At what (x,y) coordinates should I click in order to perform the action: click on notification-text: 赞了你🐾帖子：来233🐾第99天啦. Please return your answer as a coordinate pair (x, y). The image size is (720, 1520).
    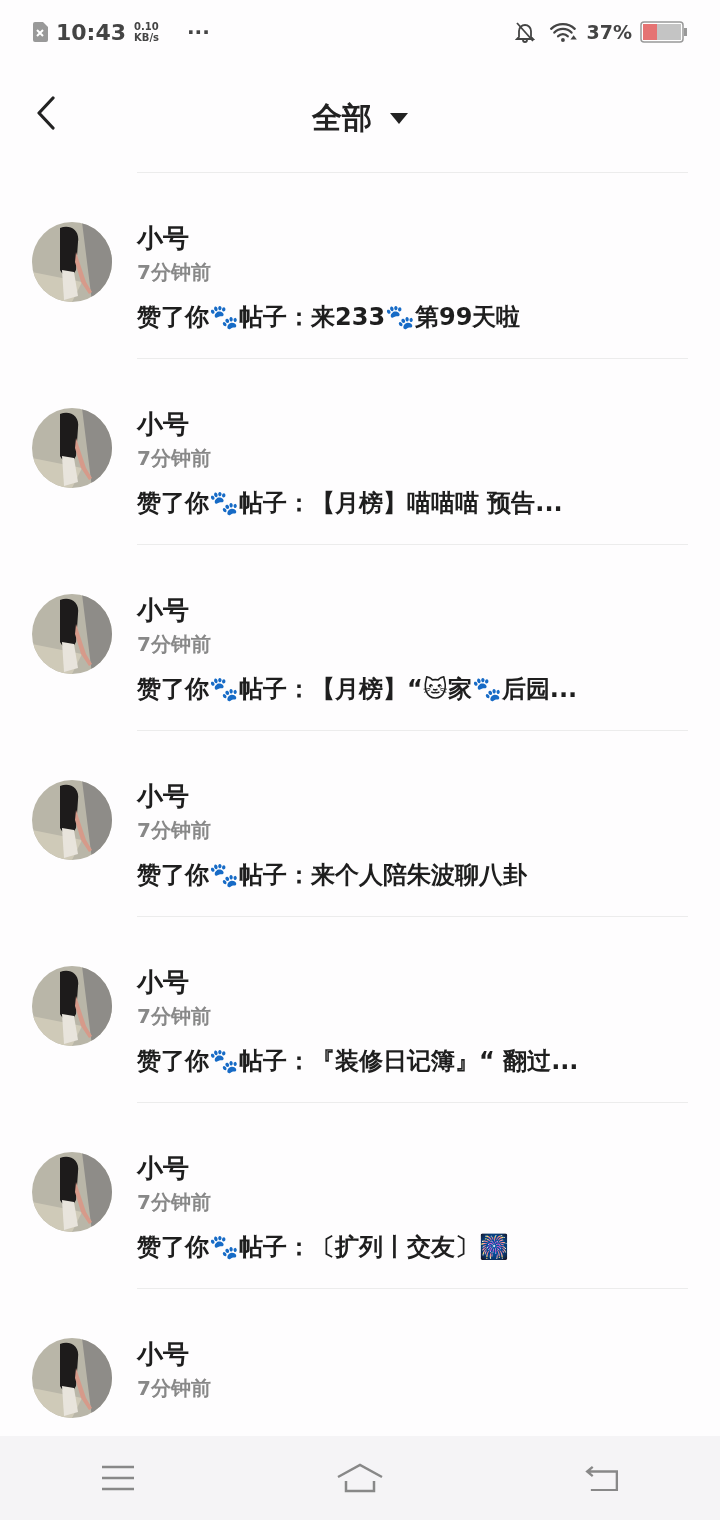
    Looking at the image, I should click on (329, 317).